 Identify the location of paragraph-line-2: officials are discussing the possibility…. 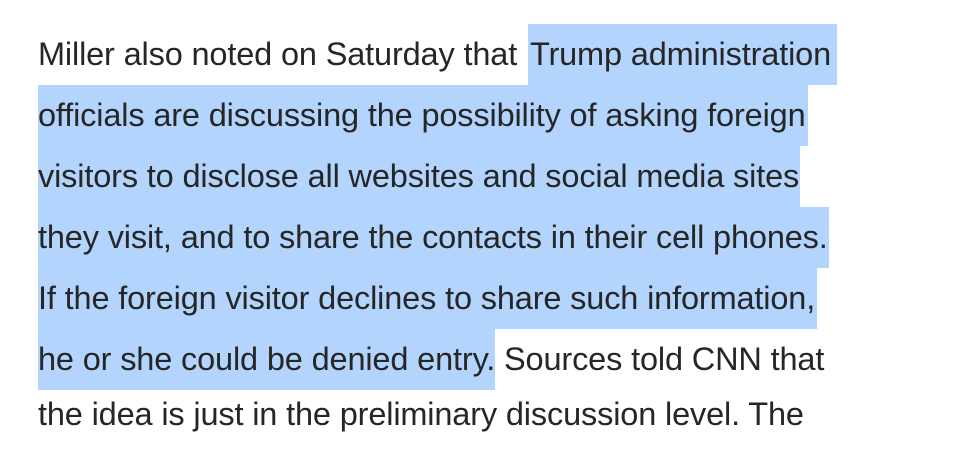
(423, 115).